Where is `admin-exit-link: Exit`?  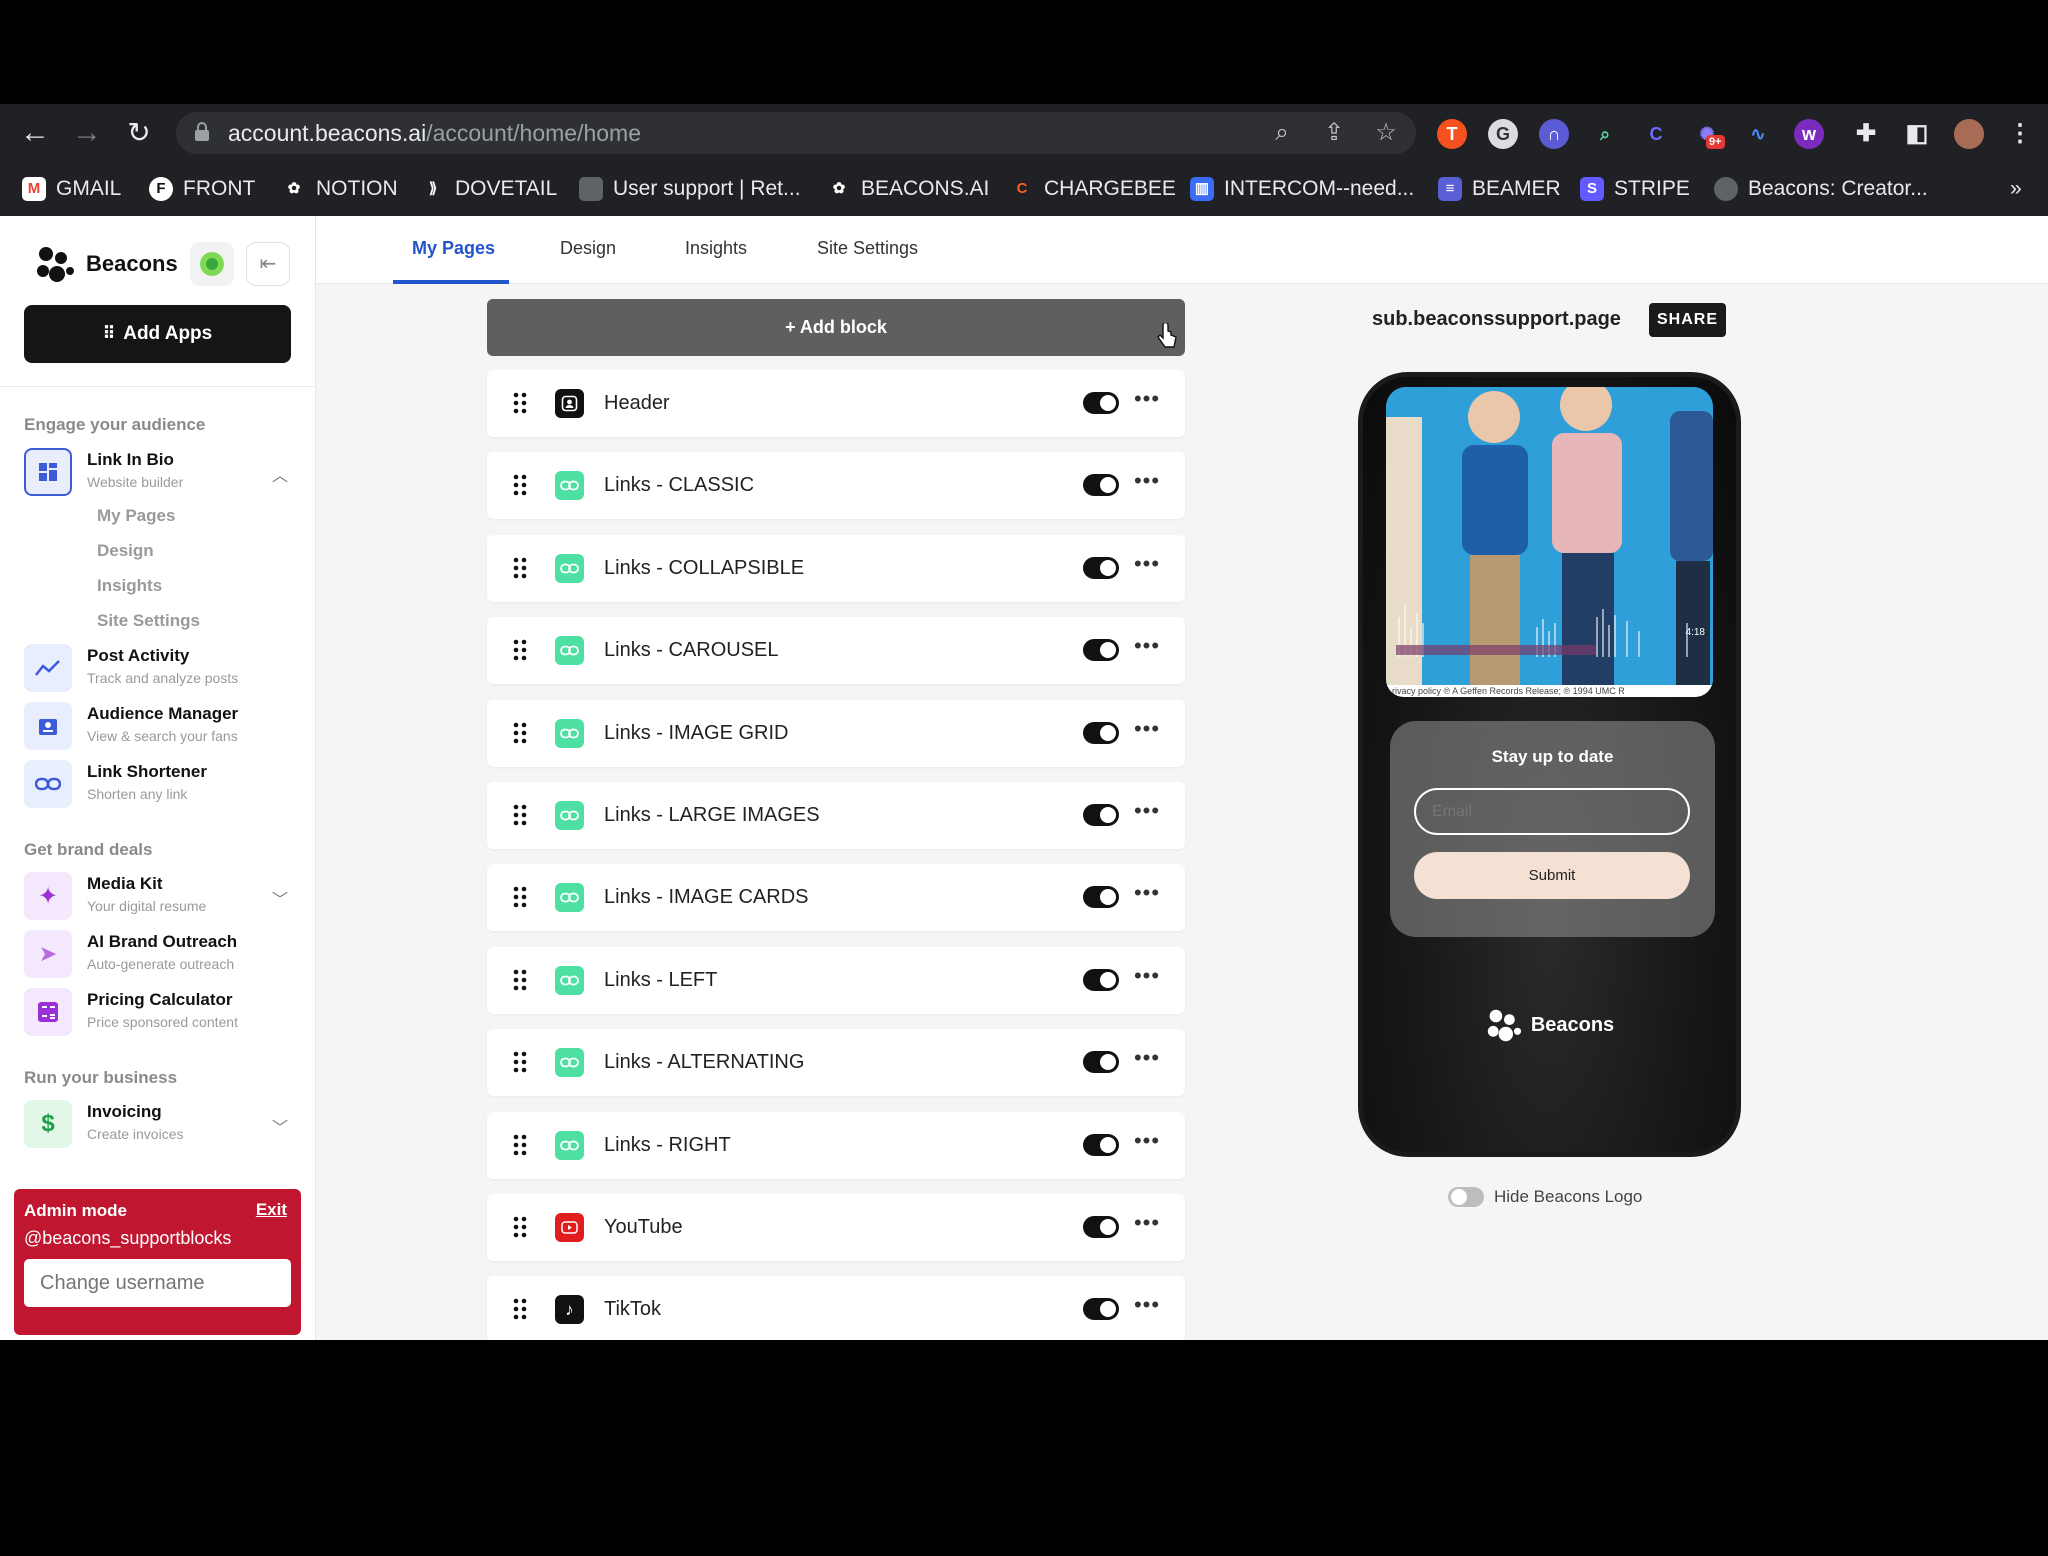 admin-exit-link: Exit is located at coordinates (271, 1210).